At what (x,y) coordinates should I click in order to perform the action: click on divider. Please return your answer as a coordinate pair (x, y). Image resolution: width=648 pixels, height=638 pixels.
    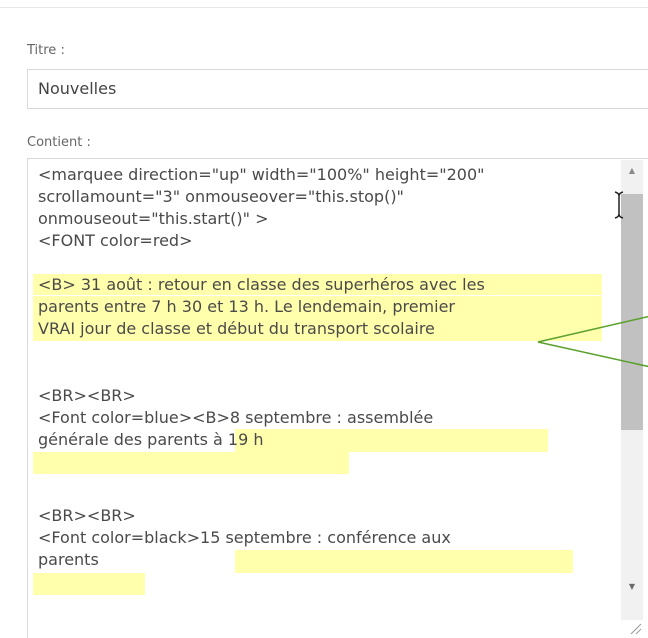
    Looking at the image, I should click on (324, 7).